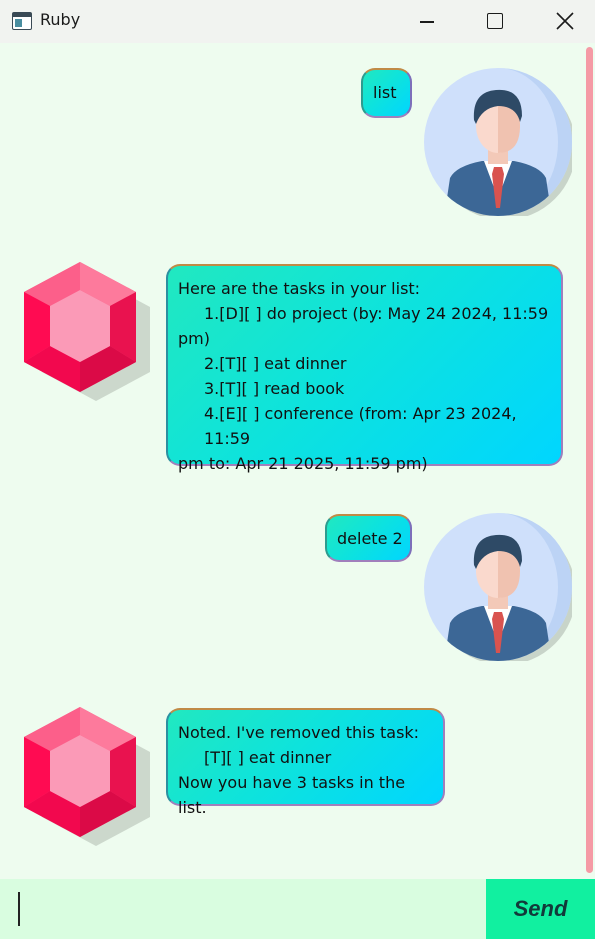 The width and height of the screenshot is (595, 939). I want to click on message-line: pm), so click(194, 338).